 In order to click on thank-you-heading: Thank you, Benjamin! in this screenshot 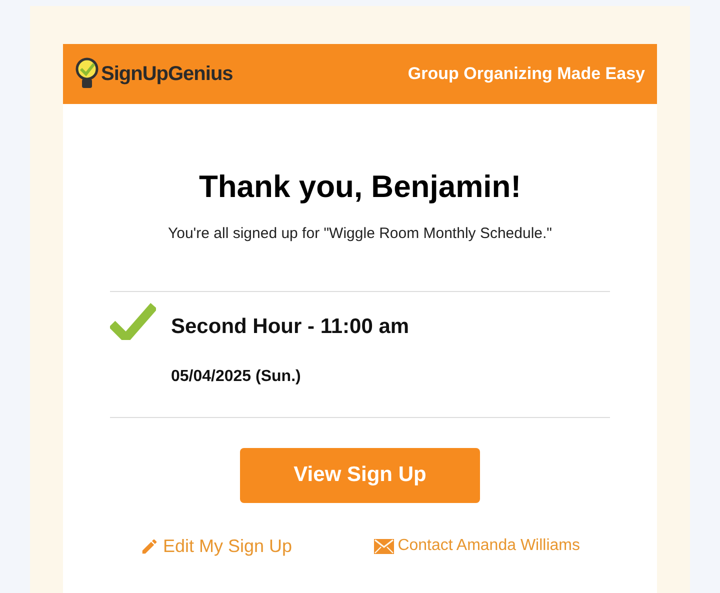, I will do `click(360, 187)`.